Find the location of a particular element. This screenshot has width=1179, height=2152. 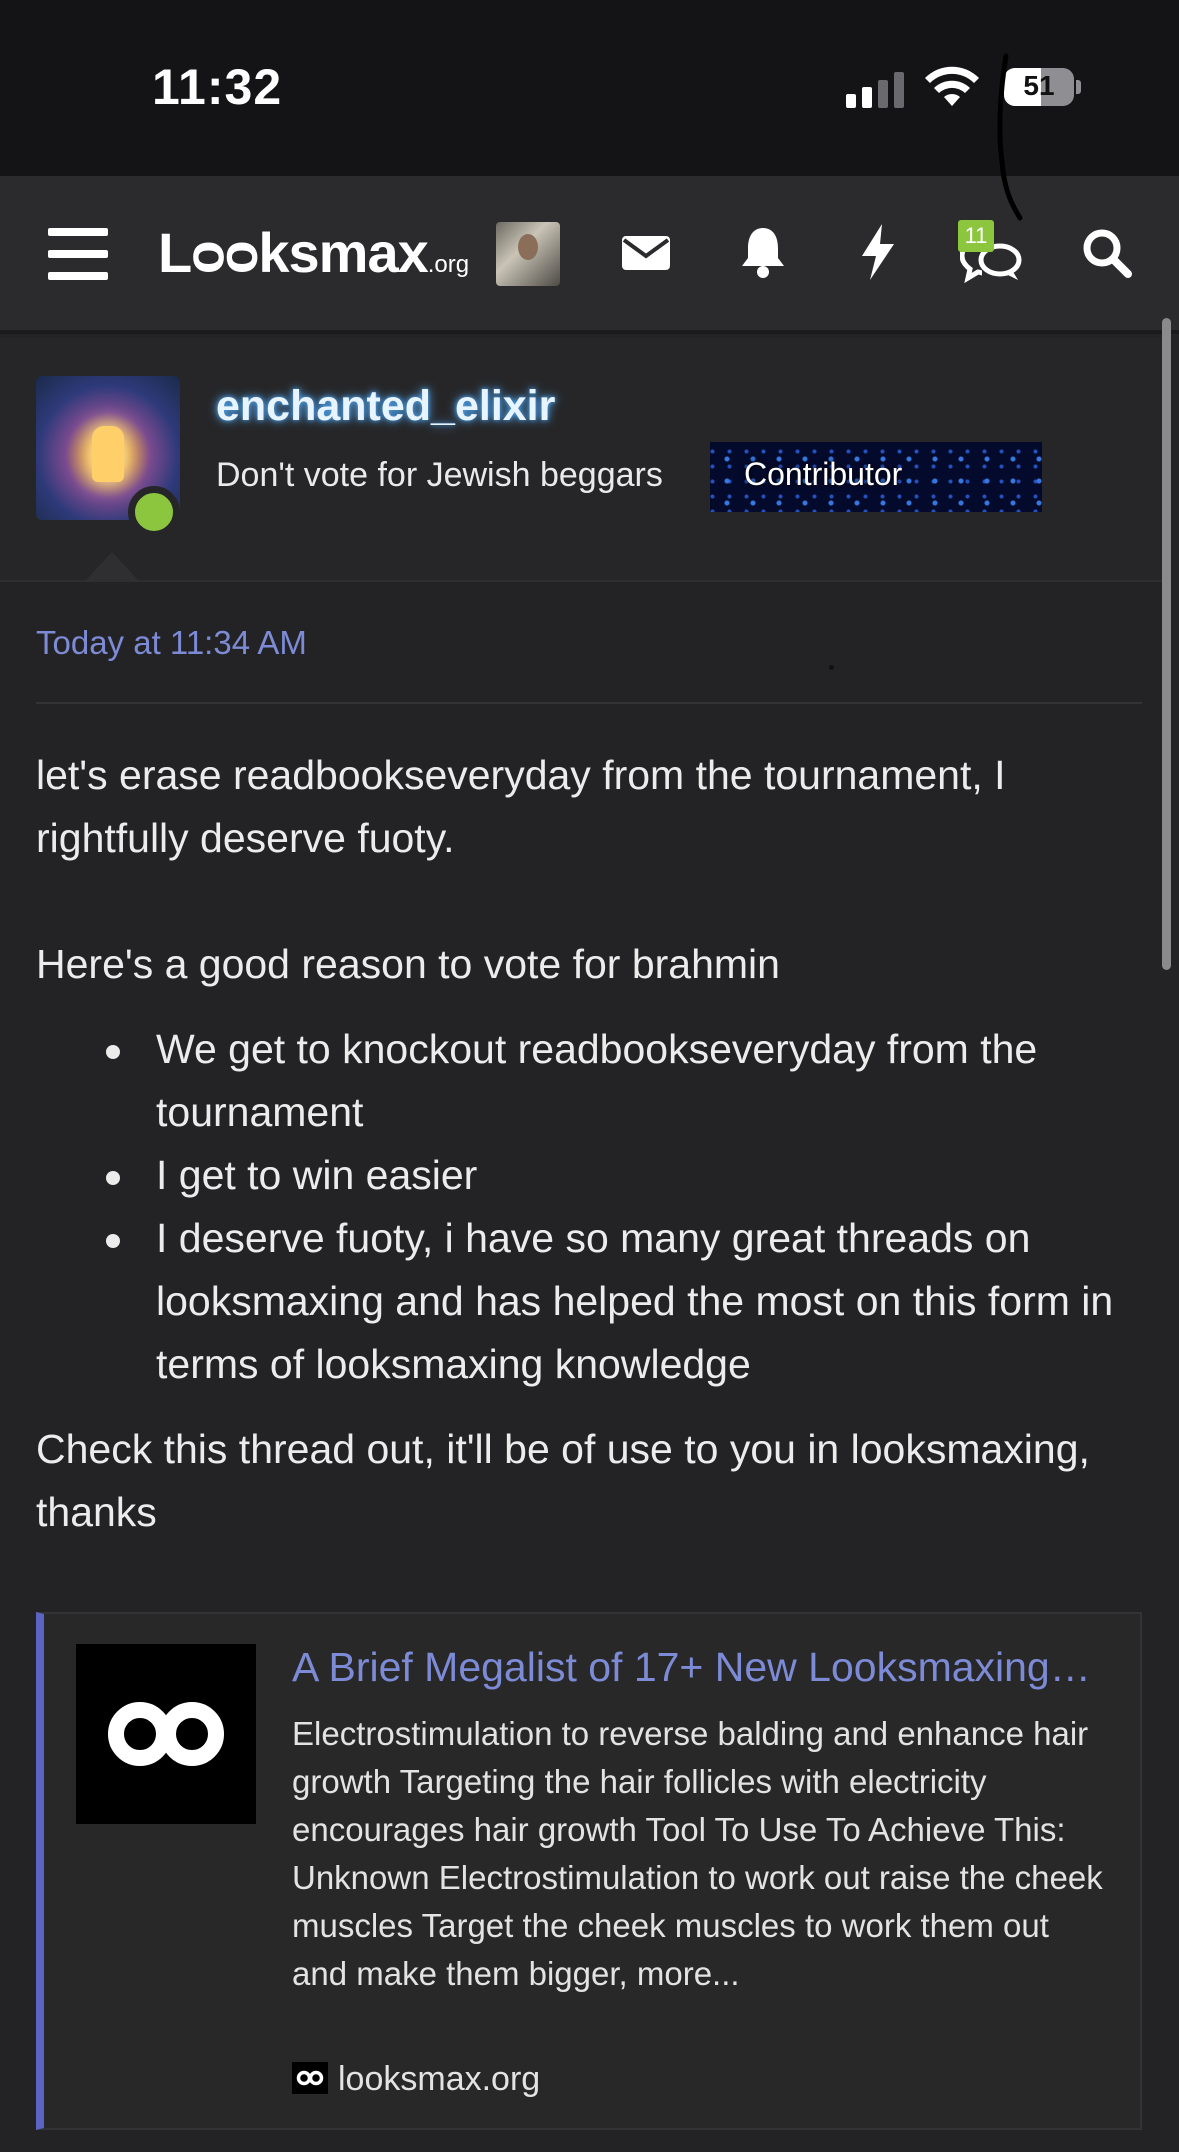

logo-text: Lᴑᴑksmax is located at coordinates (293, 252).